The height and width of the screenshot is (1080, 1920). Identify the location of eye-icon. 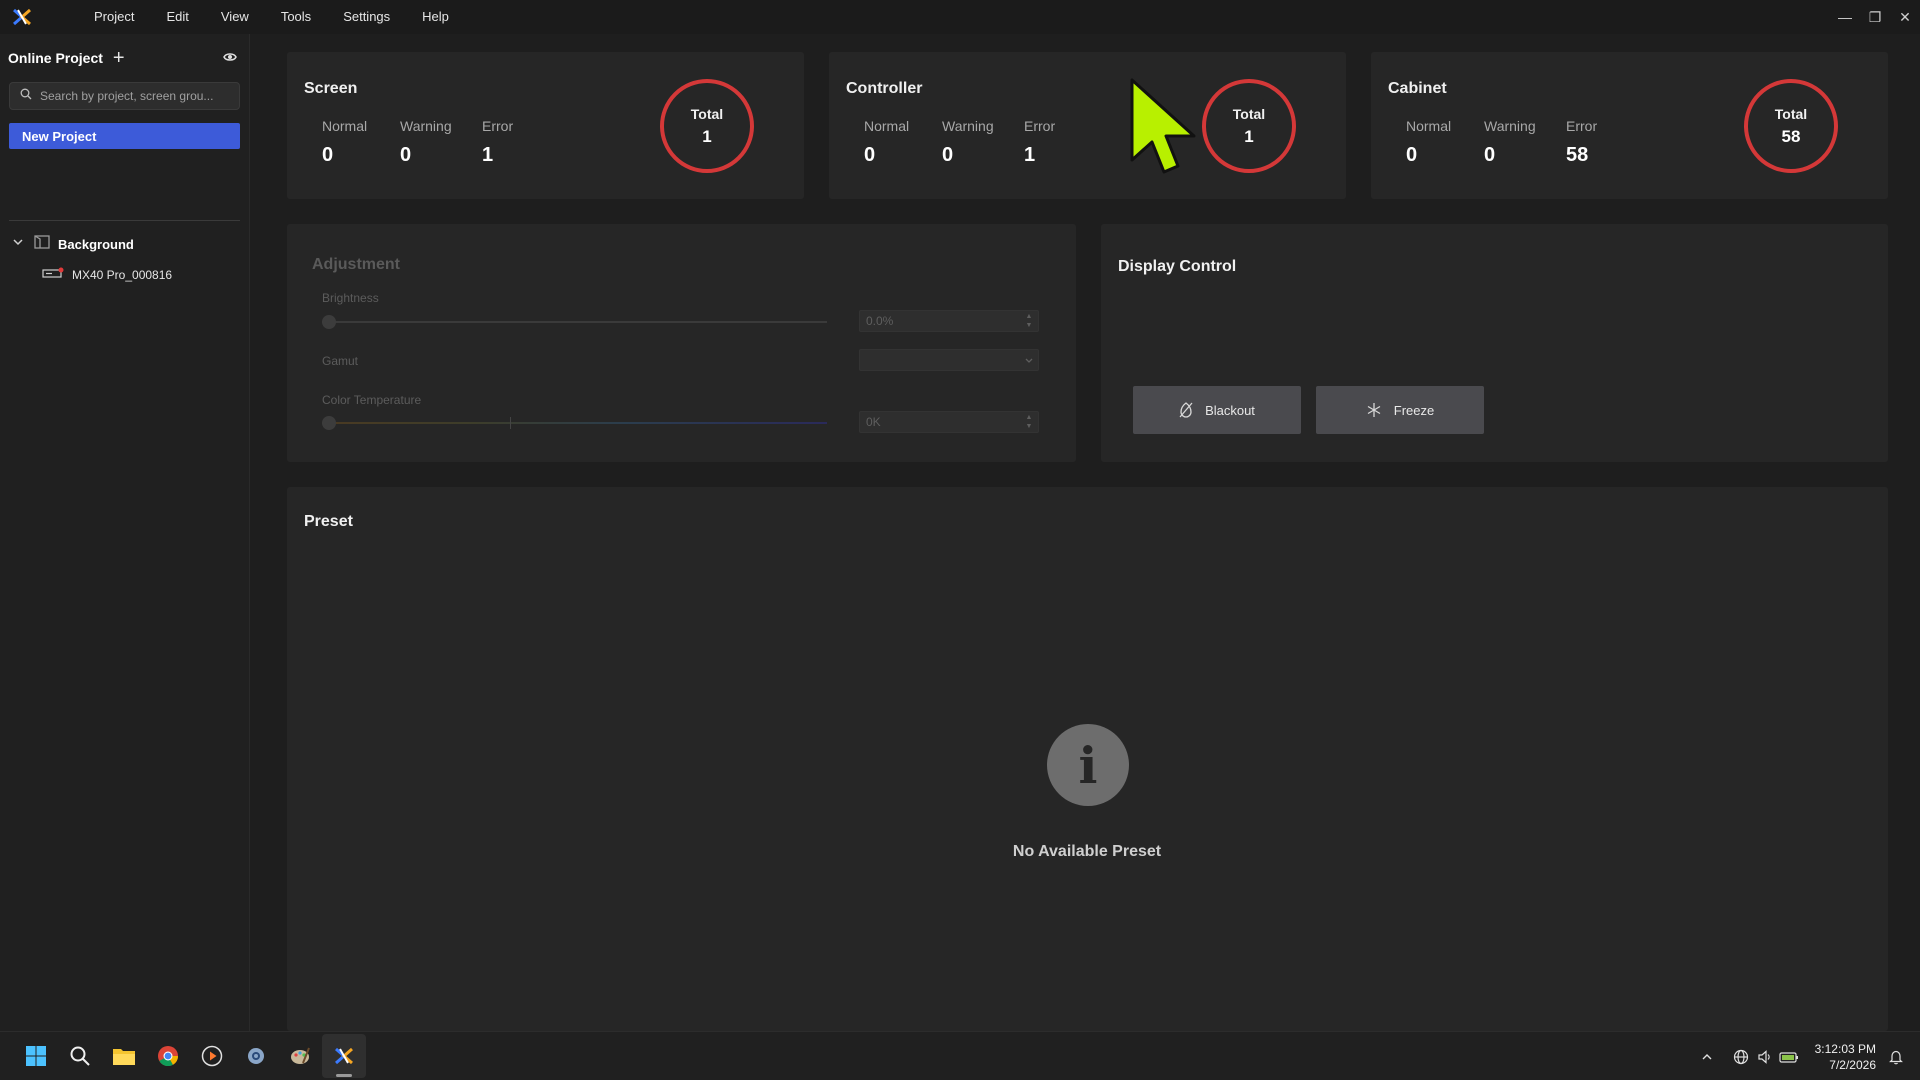
(230, 59).